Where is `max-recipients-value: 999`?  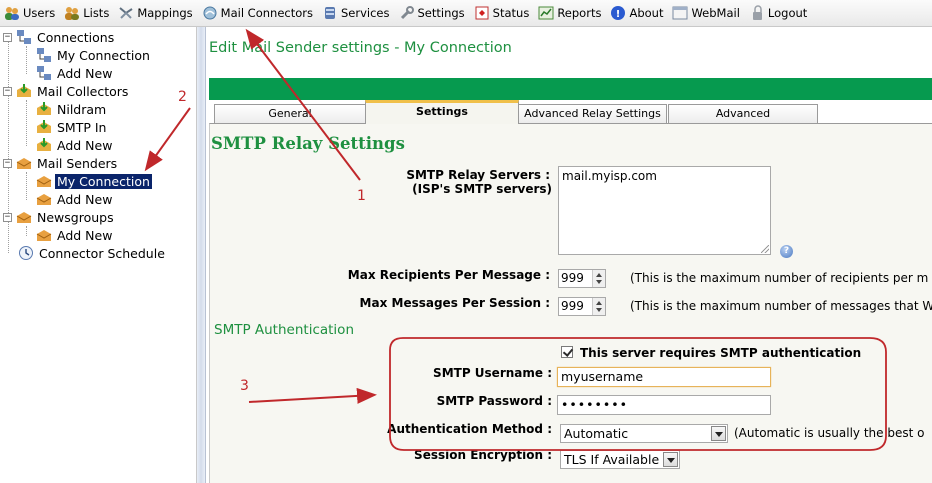 max-recipients-value: 999 is located at coordinates (572, 278).